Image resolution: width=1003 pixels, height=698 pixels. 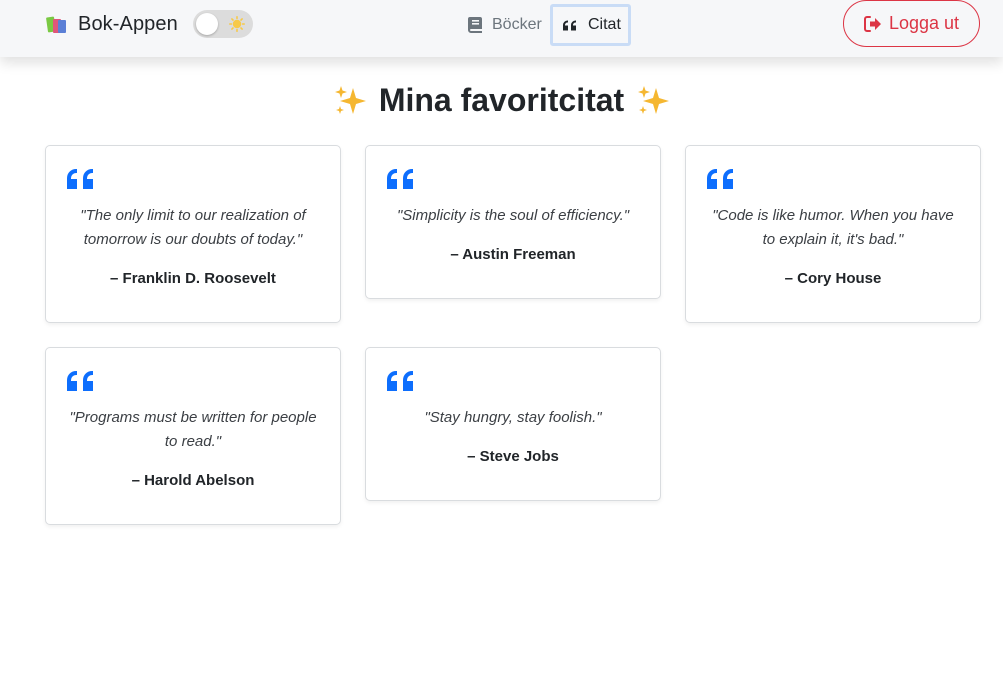 What do you see at coordinates (513, 417) in the screenshot?
I see `quote-text: "Stay hungry, stay foolish."` at bounding box center [513, 417].